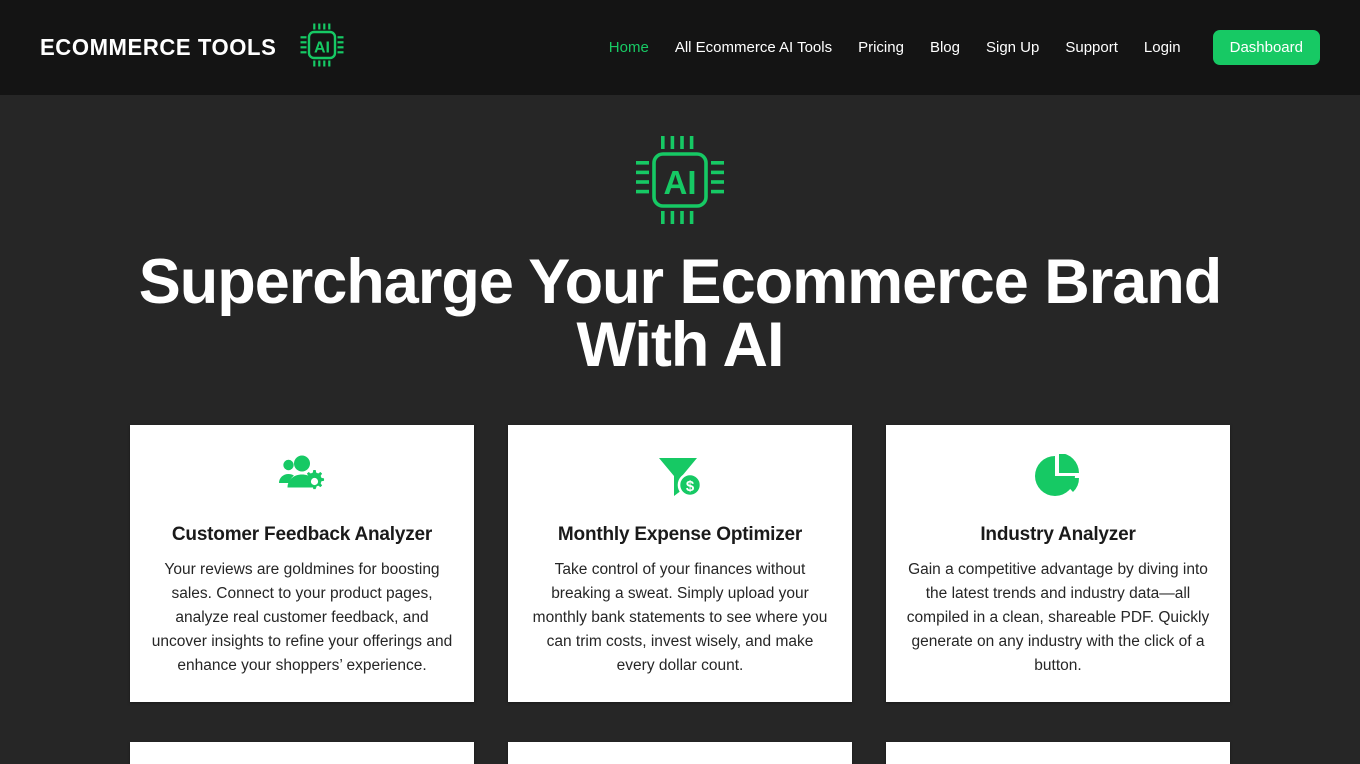 This screenshot has height=764, width=1360. What do you see at coordinates (680, 534) in the screenshot?
I see `card-title: Monthly Expense Optimizer` at bounding box center [680, 534].